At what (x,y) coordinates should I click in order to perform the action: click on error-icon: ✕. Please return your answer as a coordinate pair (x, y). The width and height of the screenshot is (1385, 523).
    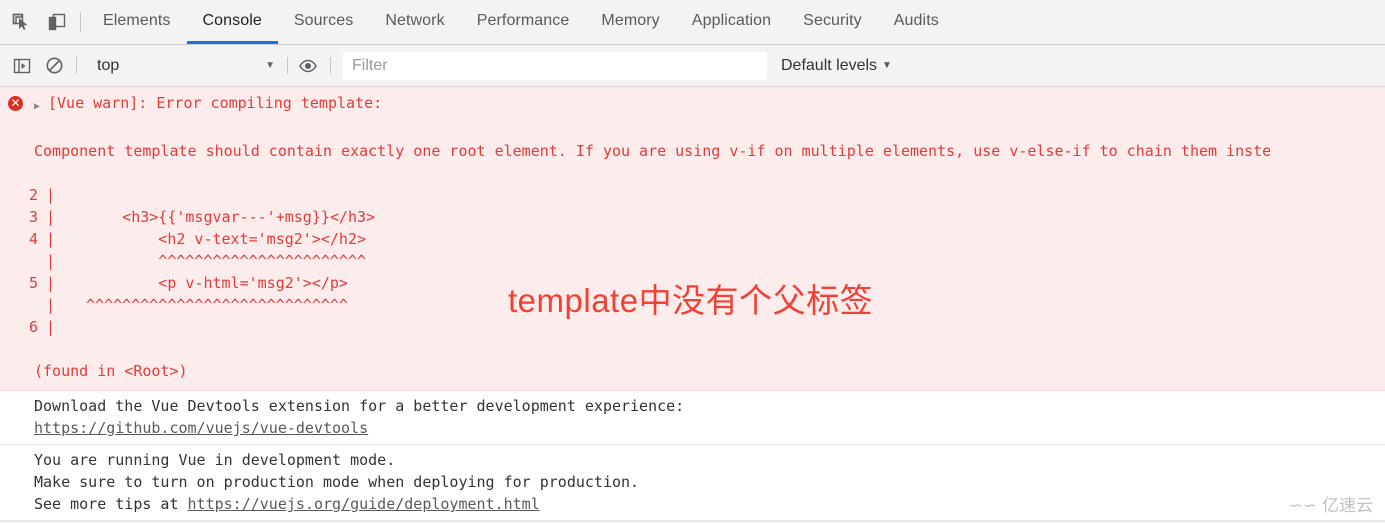
    Looking at the image, I should click on (15, 103).